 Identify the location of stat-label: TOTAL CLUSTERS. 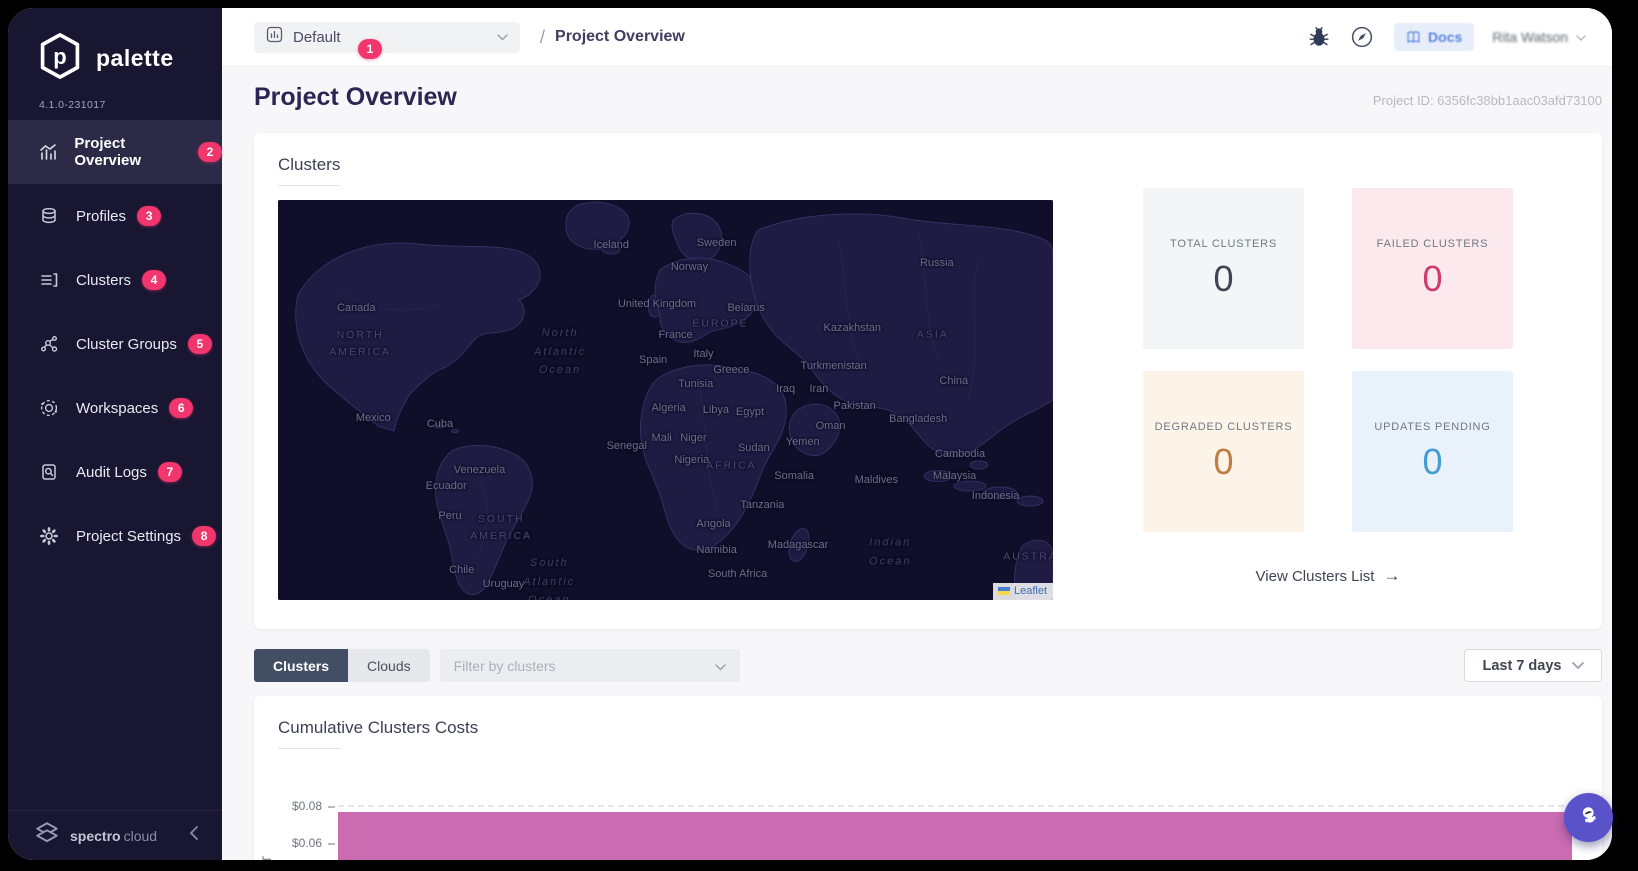
(1223, 243).